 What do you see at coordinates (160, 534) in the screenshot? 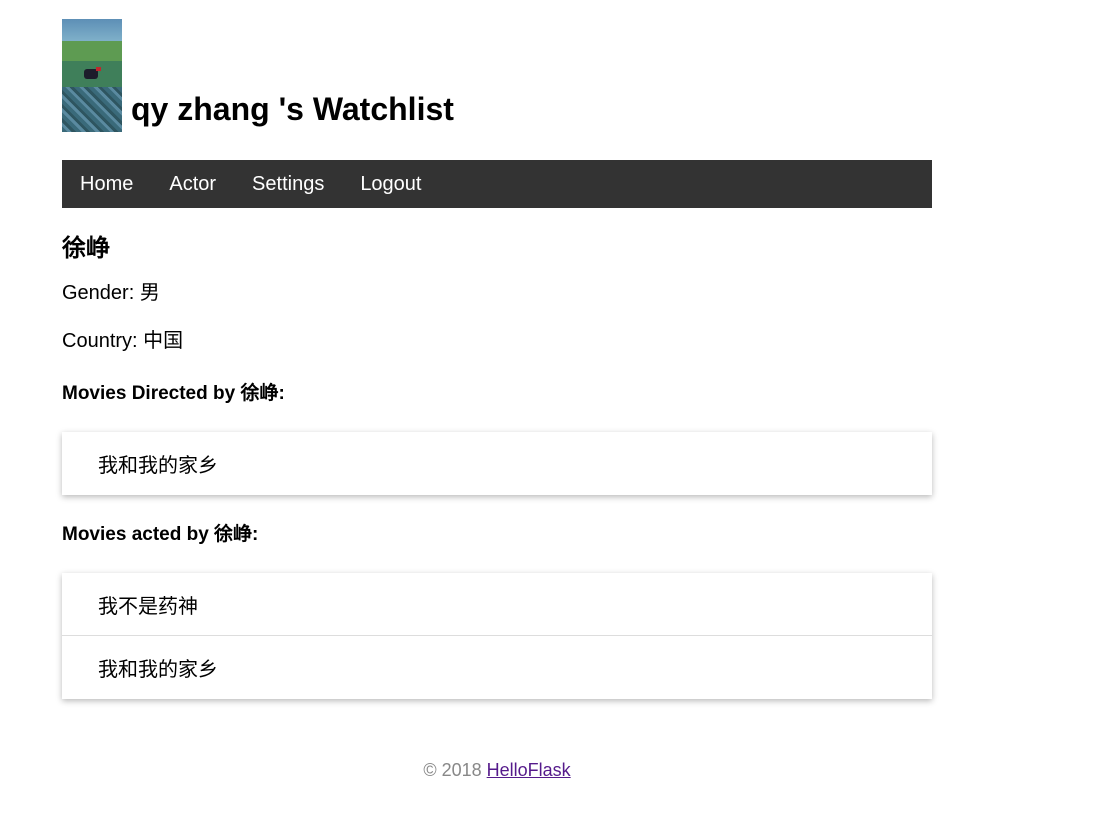
I see `acted-heading: Movies acted by 徐峥:` at bounding box center [160, 534].